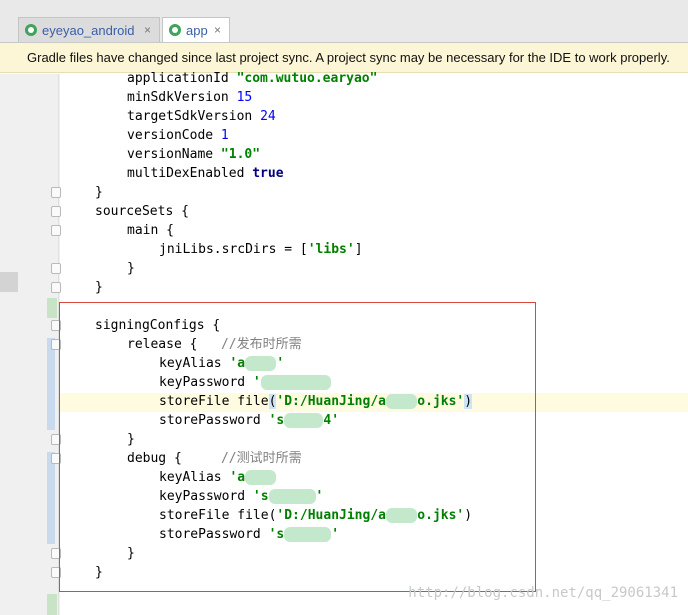  Describe the element at coordinates (201, 116) in the screenshot. I see `code-line: targetSdkVersion 24` at that location.